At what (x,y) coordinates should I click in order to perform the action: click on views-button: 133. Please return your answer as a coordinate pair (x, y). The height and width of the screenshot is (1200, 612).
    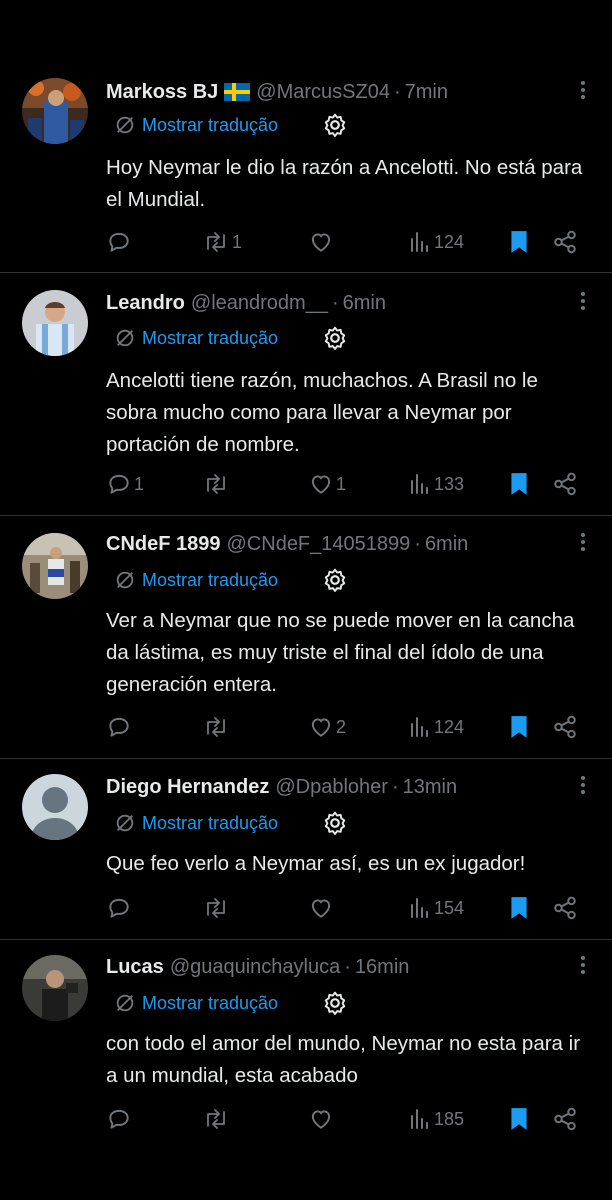
    Looking at the image, I should click on (436, 484).